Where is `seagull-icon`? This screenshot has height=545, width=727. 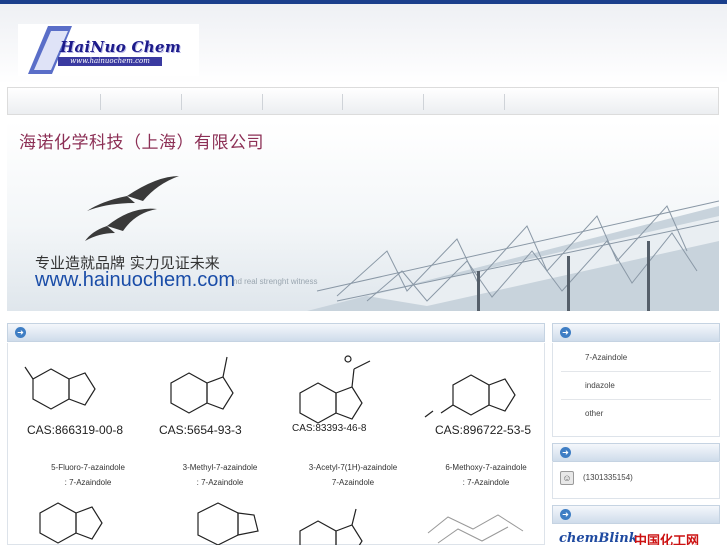 seagull-icon is located at coordinates (132, 208).